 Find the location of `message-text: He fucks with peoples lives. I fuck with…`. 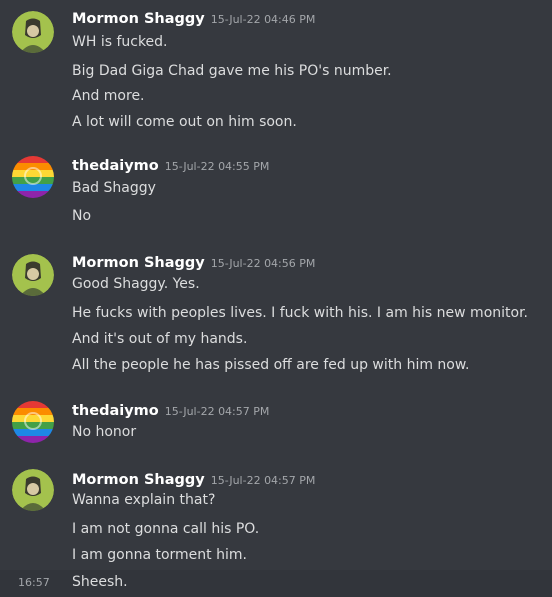

message-text: He fucks with peoples lives. I fuck with… is located at coordinates (300, 313).